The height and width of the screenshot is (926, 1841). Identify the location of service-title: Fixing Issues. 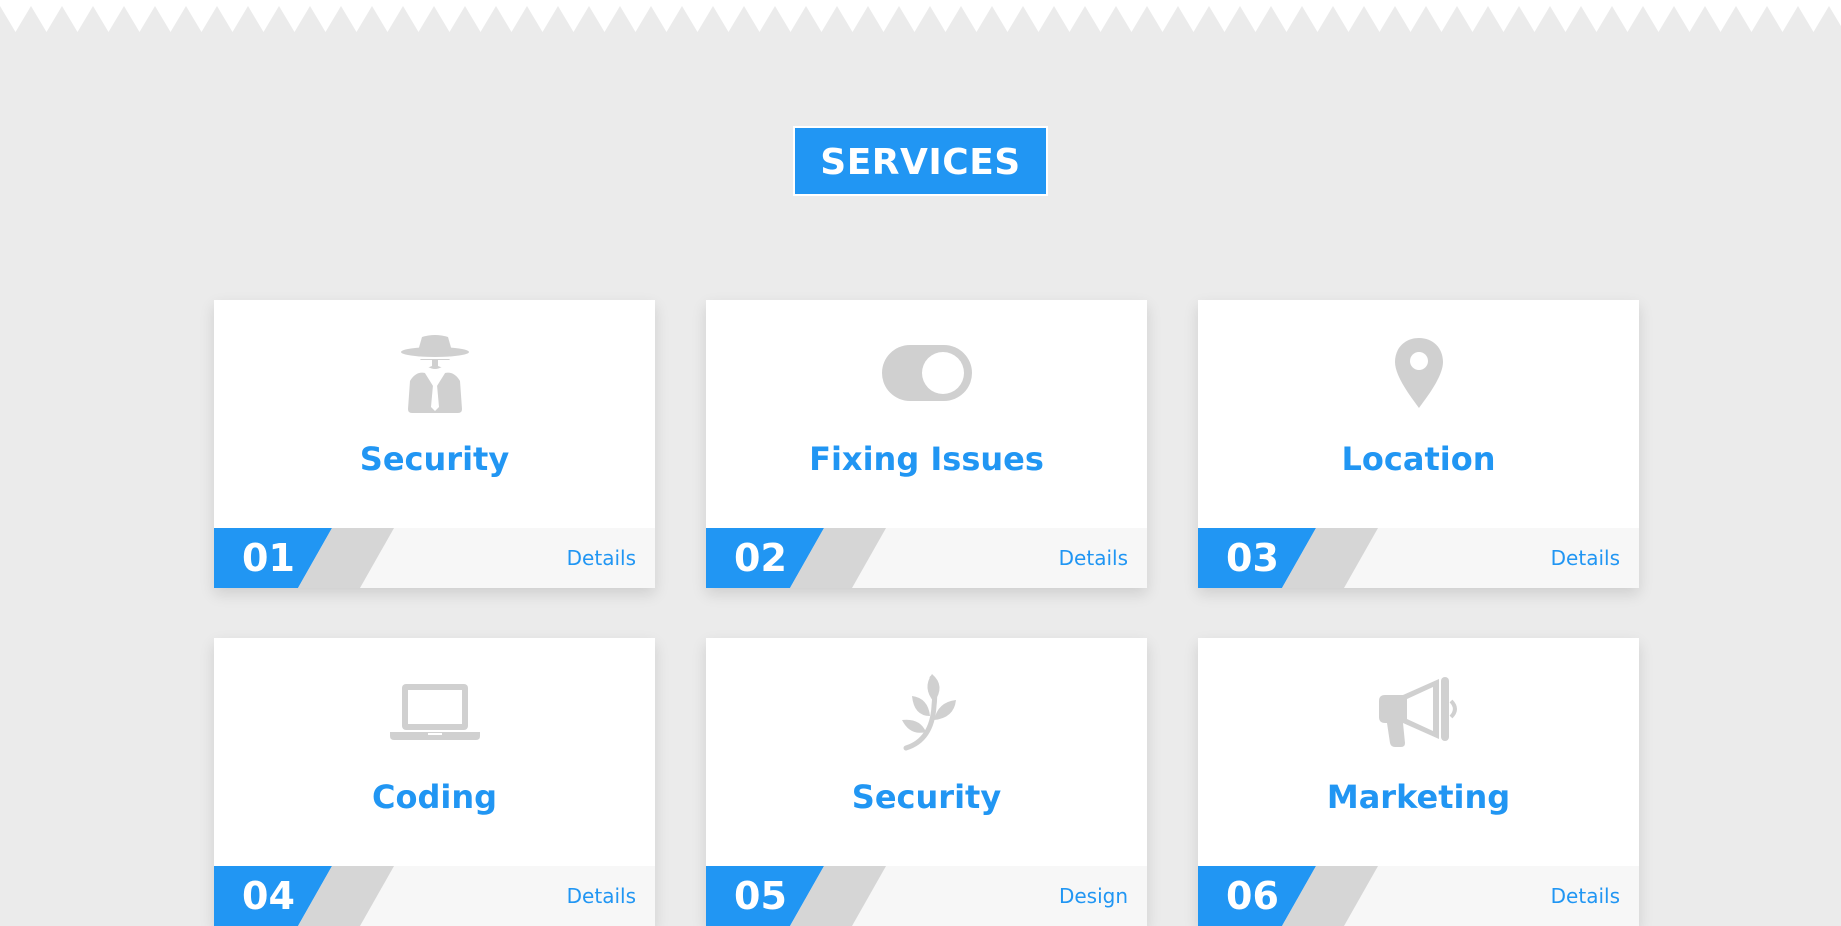
(926, 459).